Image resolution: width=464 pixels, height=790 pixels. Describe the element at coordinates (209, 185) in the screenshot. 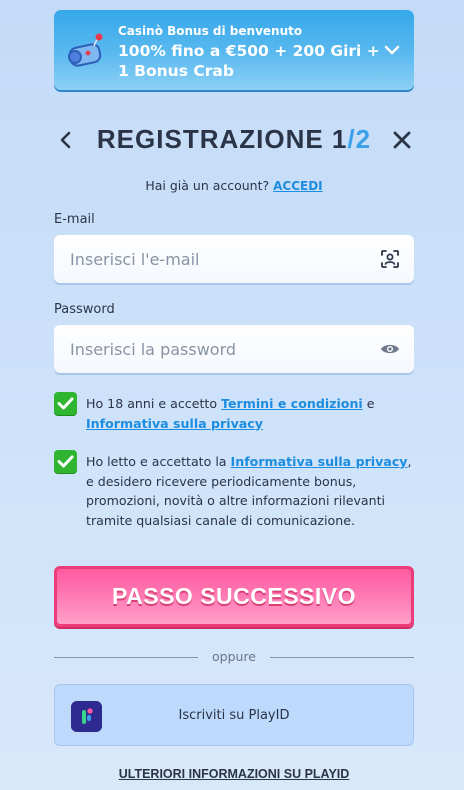

I see `login-prompt-text: Hai già un account?` at that location.